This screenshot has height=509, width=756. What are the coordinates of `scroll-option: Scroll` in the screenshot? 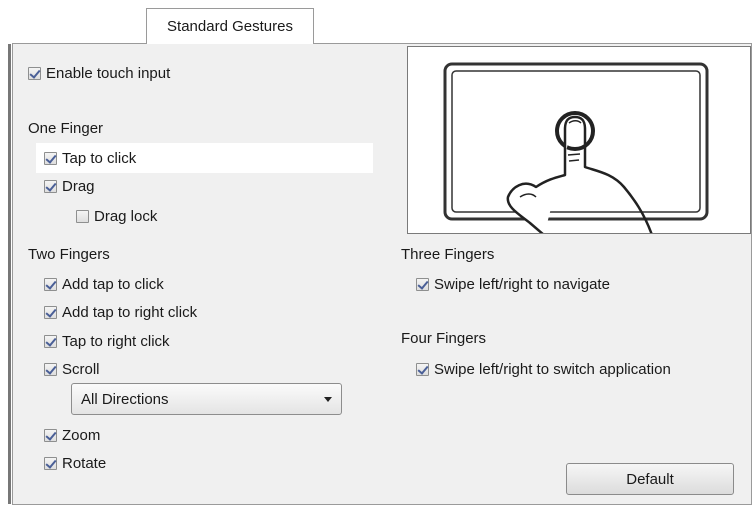 It's located at (72, 369).